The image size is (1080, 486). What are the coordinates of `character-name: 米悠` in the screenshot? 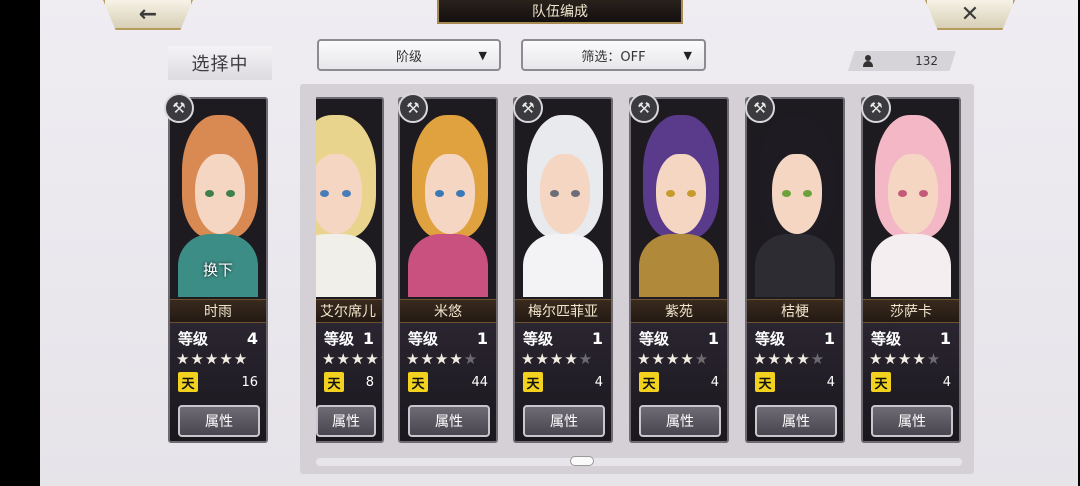 It's located at (448, 311).